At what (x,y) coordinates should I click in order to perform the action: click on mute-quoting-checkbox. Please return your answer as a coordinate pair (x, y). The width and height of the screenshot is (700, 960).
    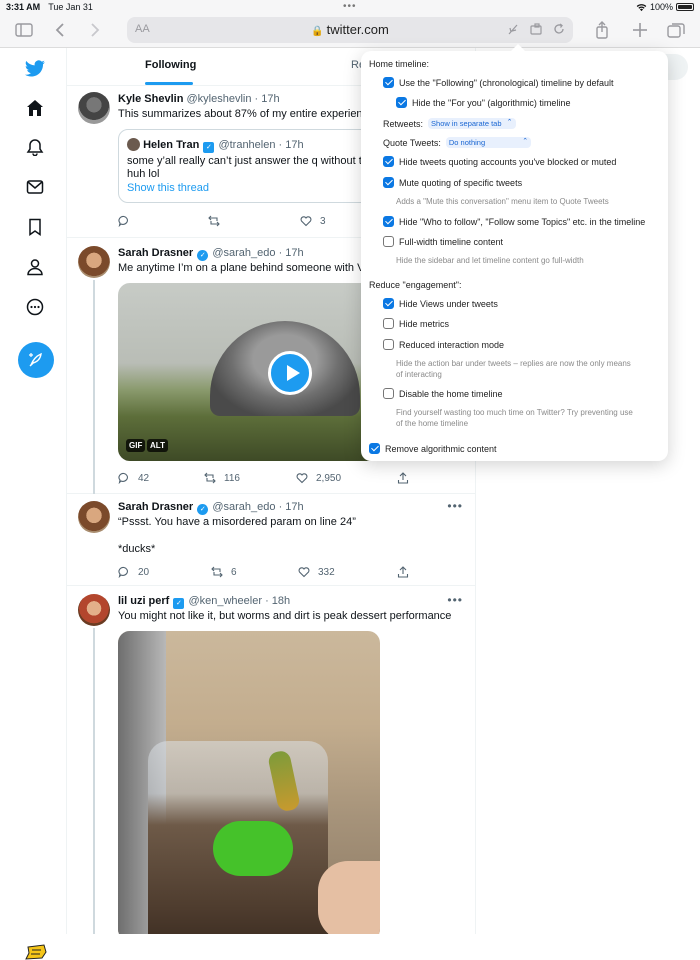
    Looking at the image, I should click on (388, 182).